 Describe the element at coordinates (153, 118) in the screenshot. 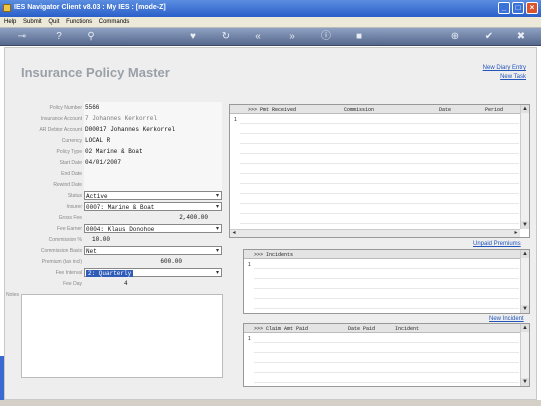

I see `insurance-account-field: 7 Johannes Kerkorrel` at that location.